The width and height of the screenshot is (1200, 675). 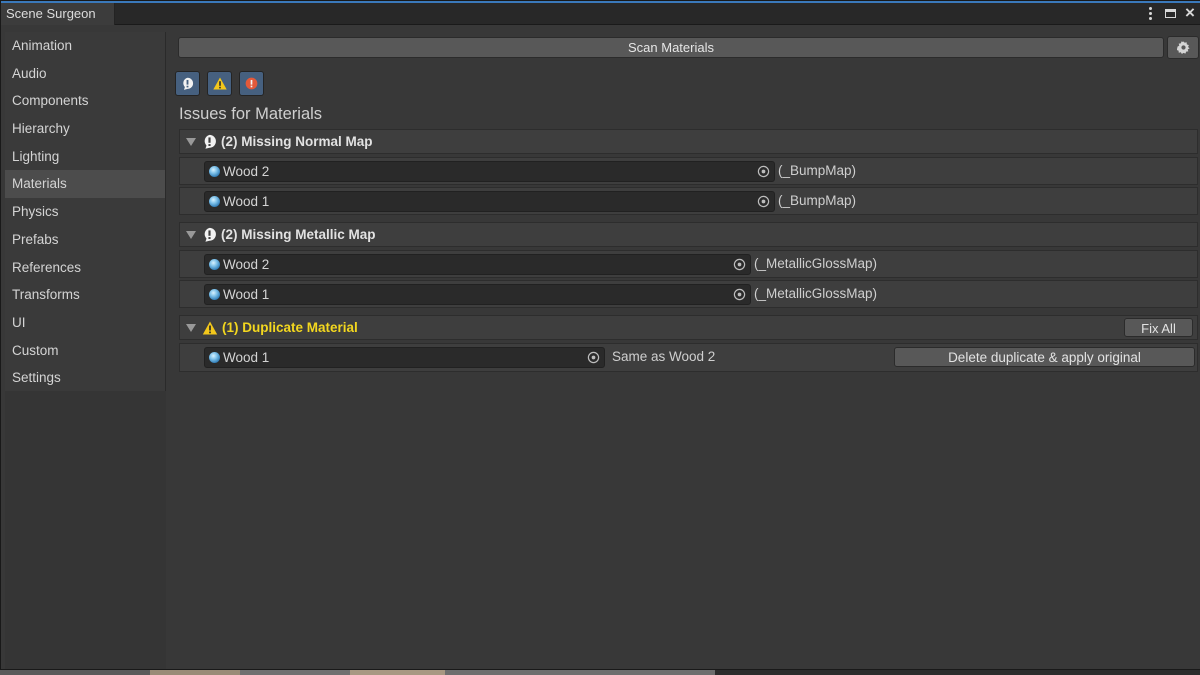 I want to click on warning-filter-toggle, so click(x=219, y=83).